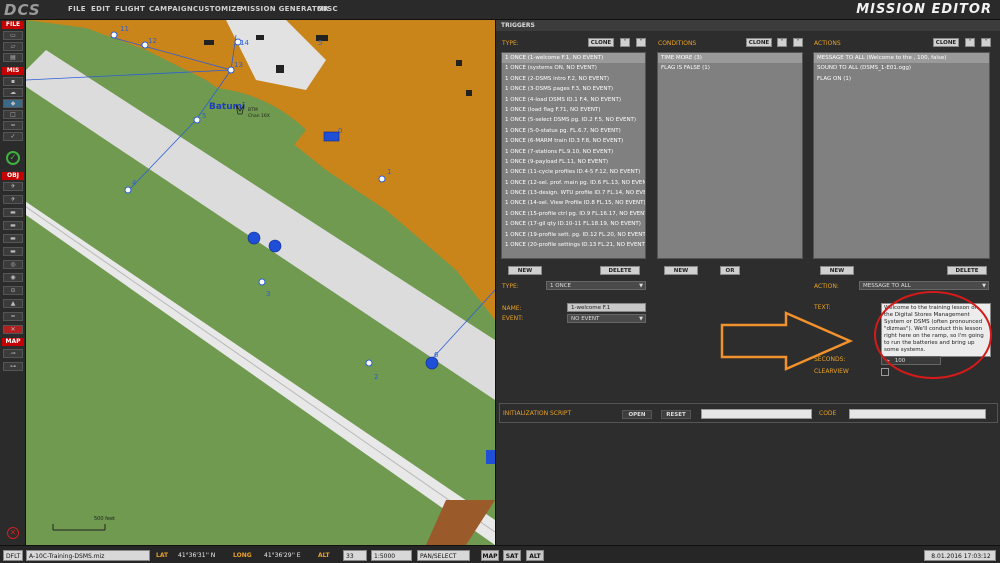  Describe the element at coordinates (13, 225) in the screenshot. I see `vehicle-icon: ▬` at that location.